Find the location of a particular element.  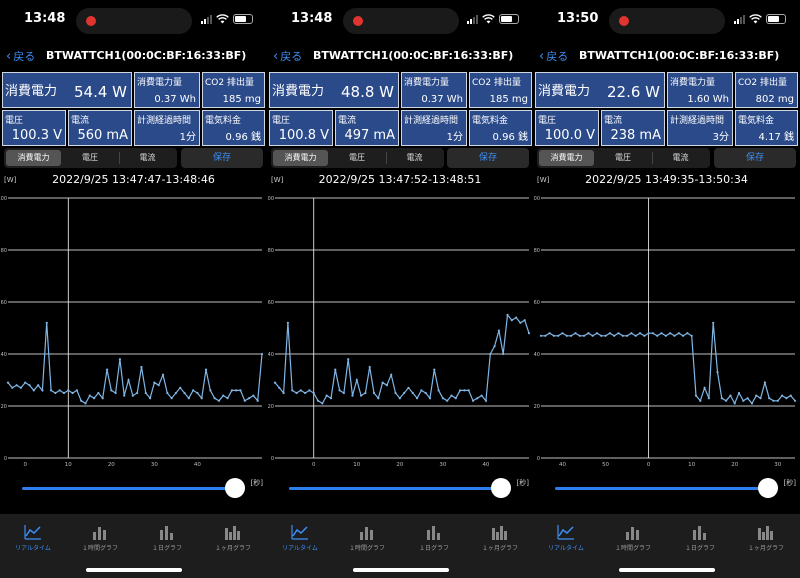

voltage-cell: 電圧 100.8 V is located at coordinates (301, 128).